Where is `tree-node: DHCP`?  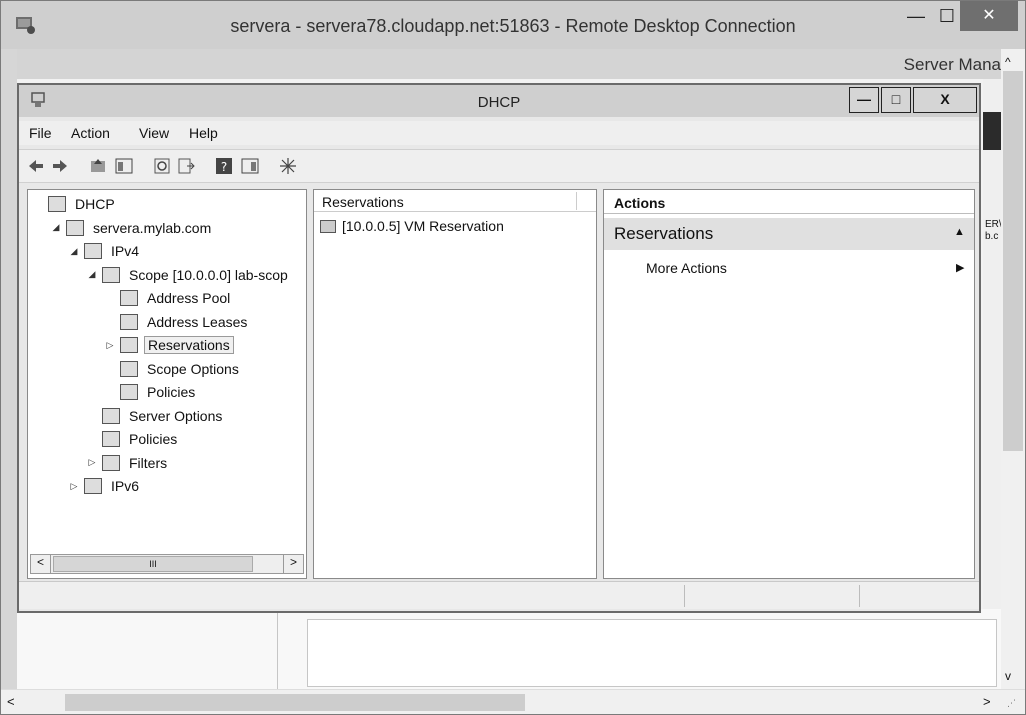 tree-node: DHCP is located at coordinates (75, 204).